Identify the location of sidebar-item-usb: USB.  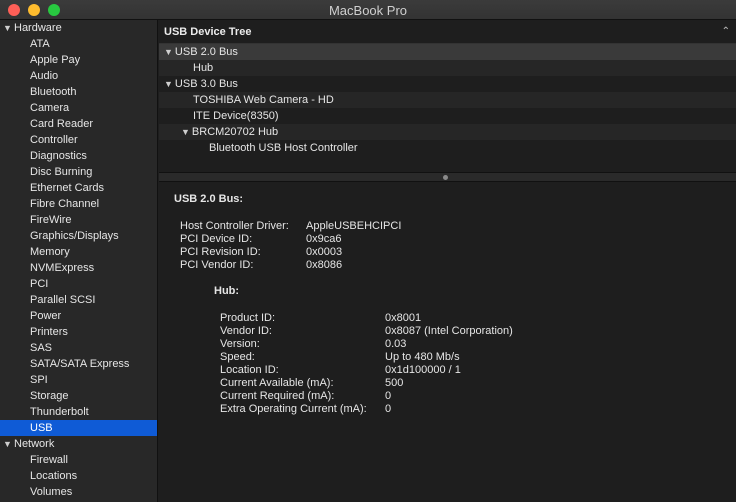
(78, 428).